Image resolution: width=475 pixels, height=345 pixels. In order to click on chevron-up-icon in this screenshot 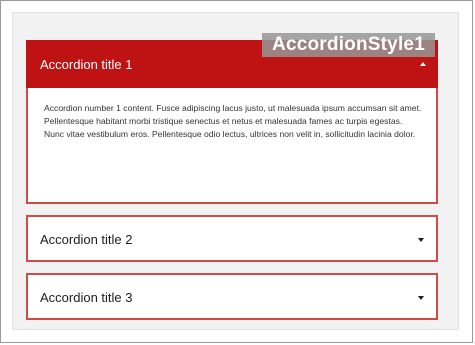, I will do `click(423, 64)`.